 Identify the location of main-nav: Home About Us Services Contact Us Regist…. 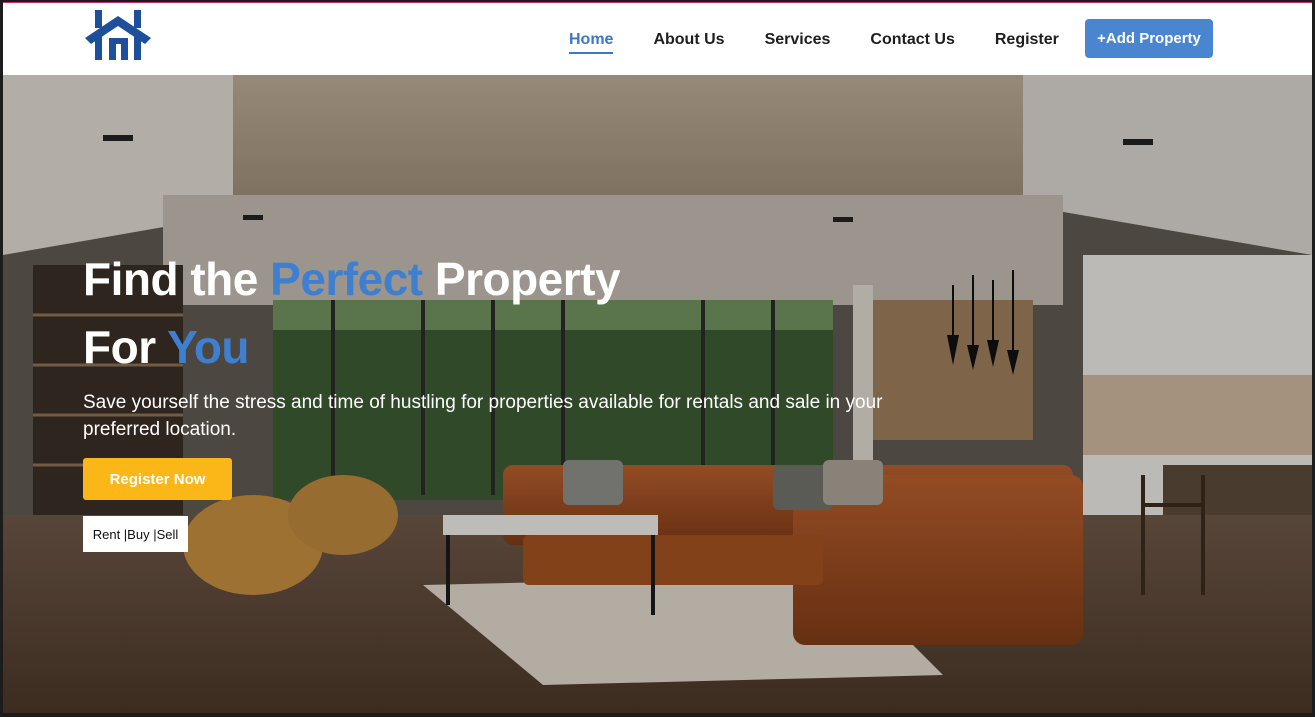
(834, 42).